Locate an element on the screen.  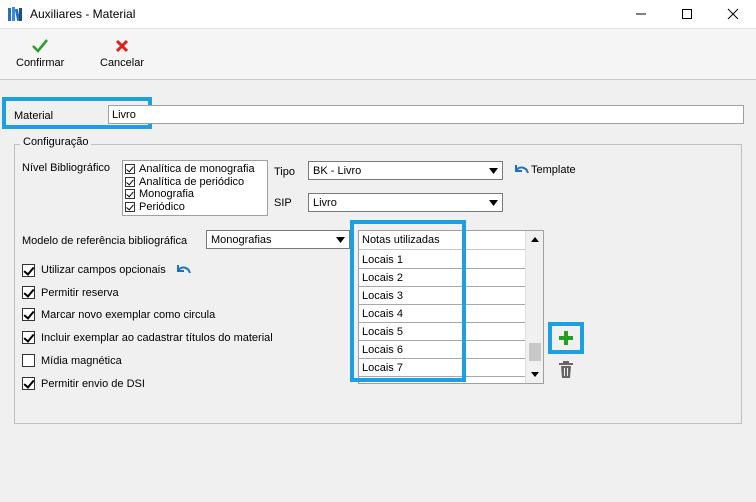
trash-icon is located at coordinates (566, 369).